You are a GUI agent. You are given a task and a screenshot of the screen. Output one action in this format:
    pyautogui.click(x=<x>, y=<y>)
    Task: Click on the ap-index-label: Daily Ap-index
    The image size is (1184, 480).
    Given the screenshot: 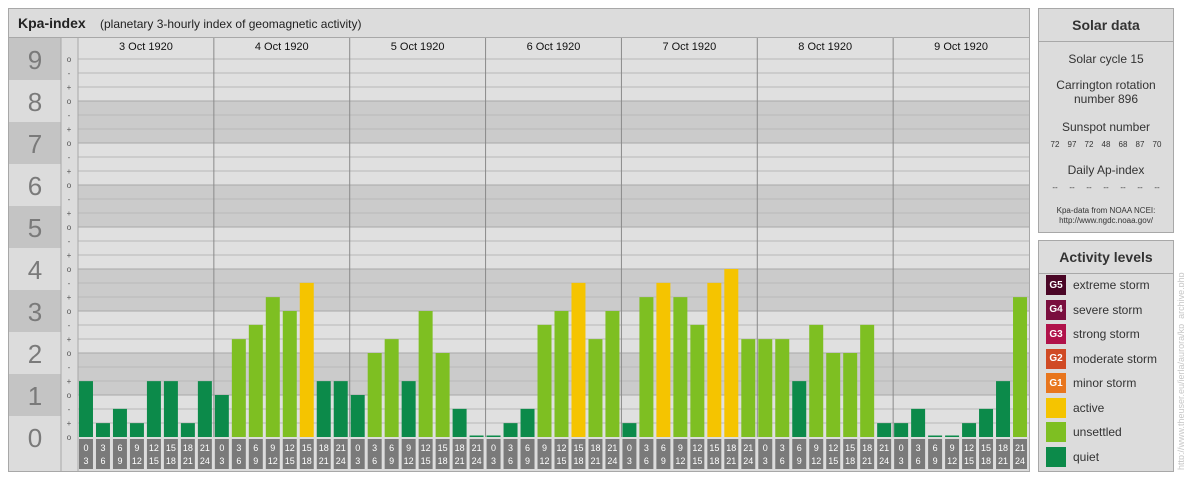 What is the action you would take?
    pyautogui.click(x=1106, y=170)
    